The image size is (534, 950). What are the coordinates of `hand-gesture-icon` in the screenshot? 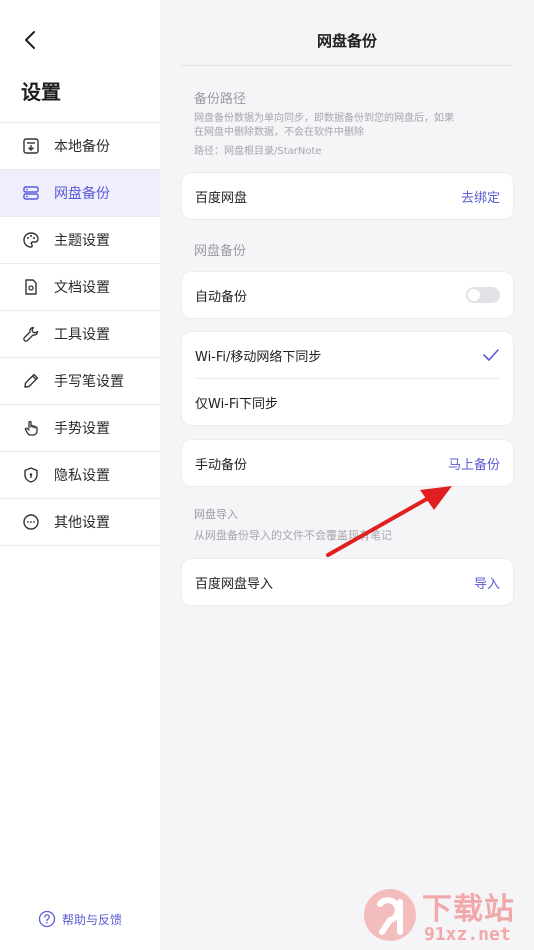 It's located at (31, 428).